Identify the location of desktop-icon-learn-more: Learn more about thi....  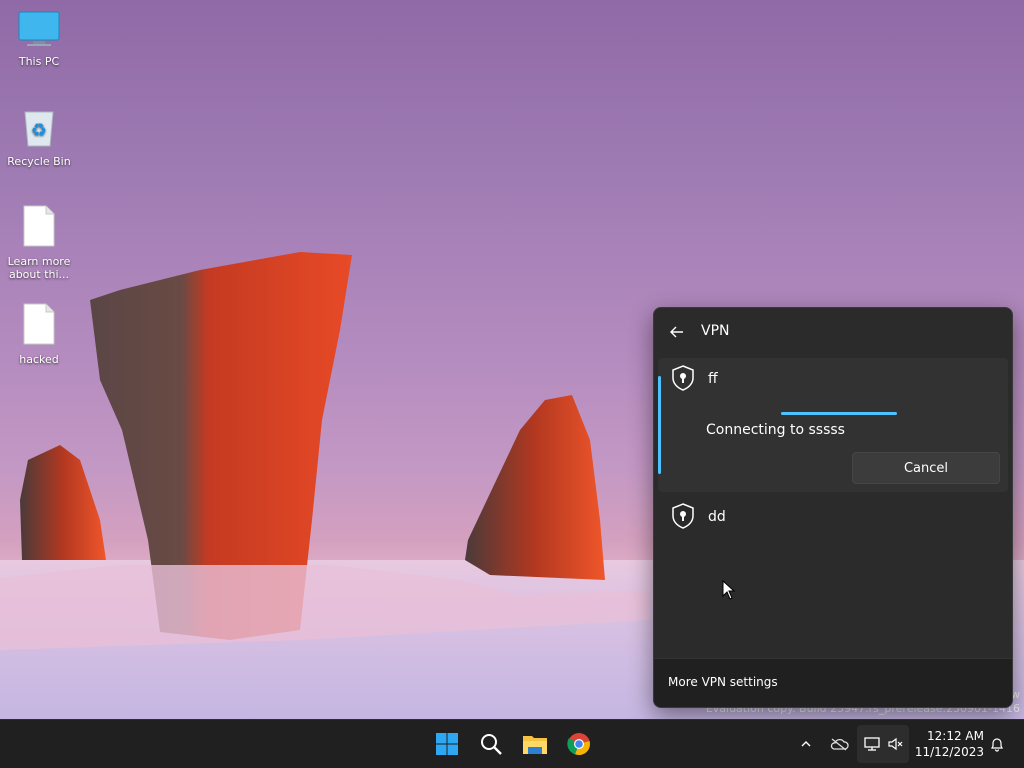
(39, 242).